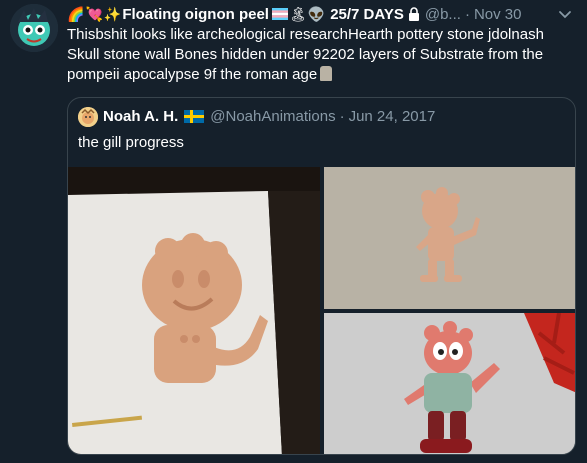 The width and height of the screenshot is (587, 463). I want to click on quoted-author-handle: @NoahAnimations, so click(272, 116).